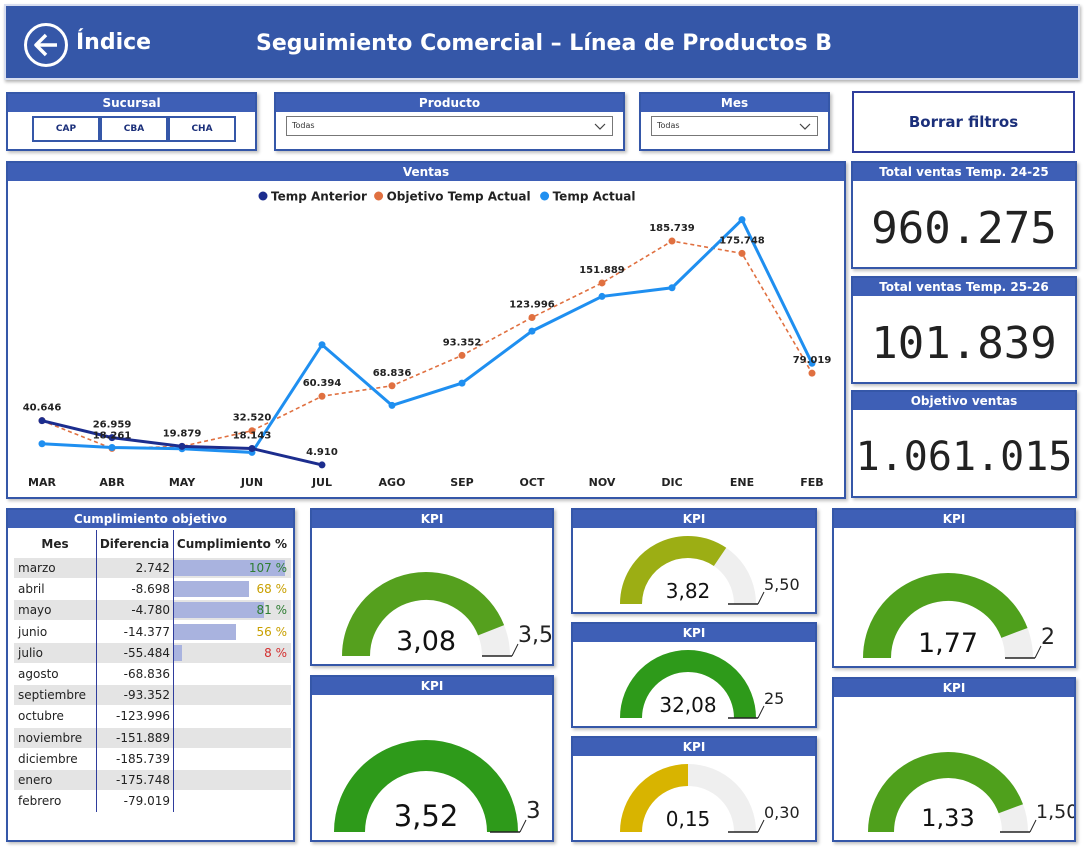 The width and height of the screenshot is (1084, 849). What do you see at coordinates (30, 652) in the screenshot?
I see `cell-mes: julio` at bounding box center [30, 652].